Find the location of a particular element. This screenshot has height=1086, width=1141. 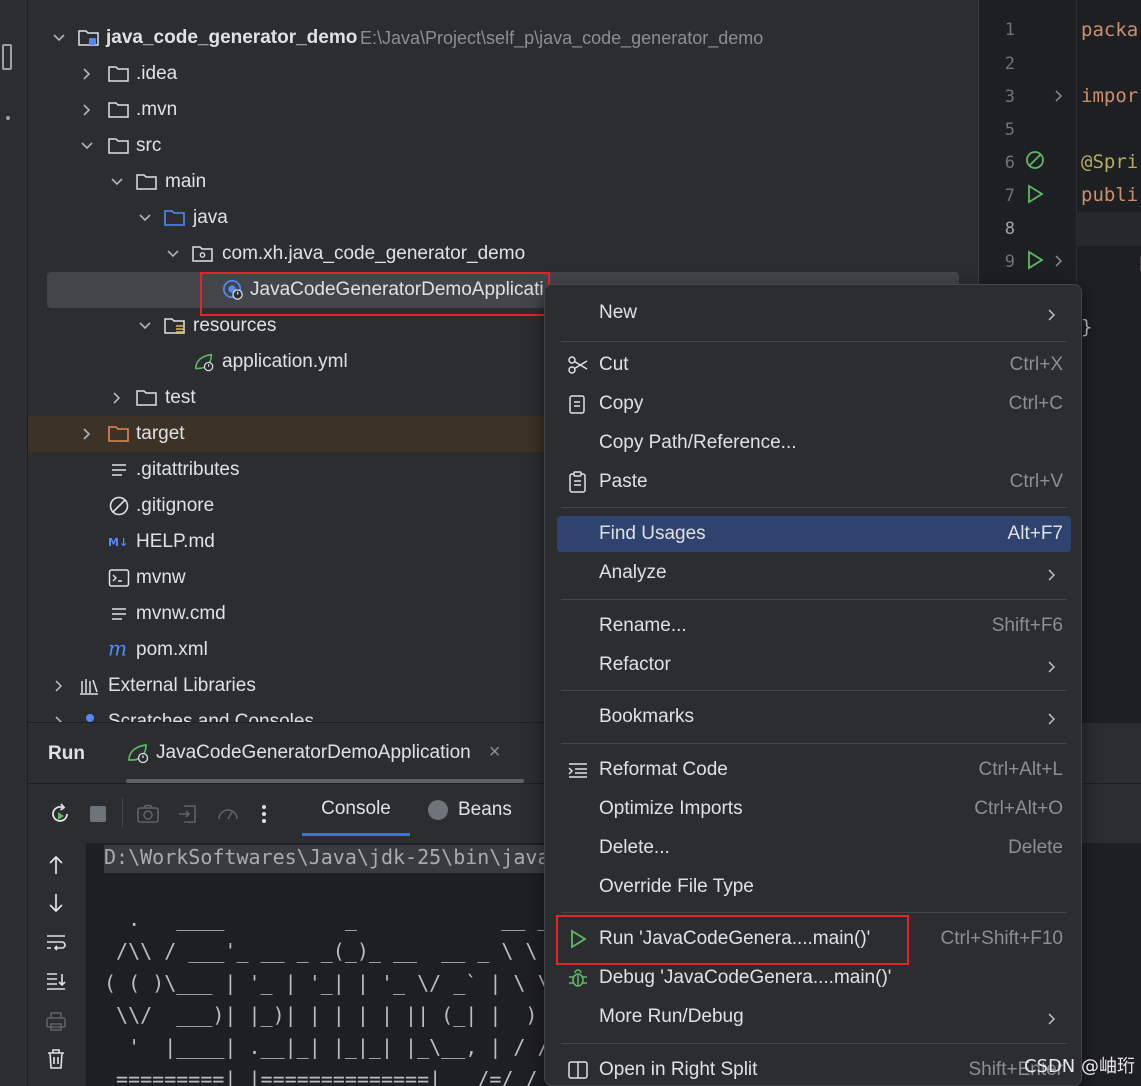

run-highlight-box is located at coordinates (732, 940).